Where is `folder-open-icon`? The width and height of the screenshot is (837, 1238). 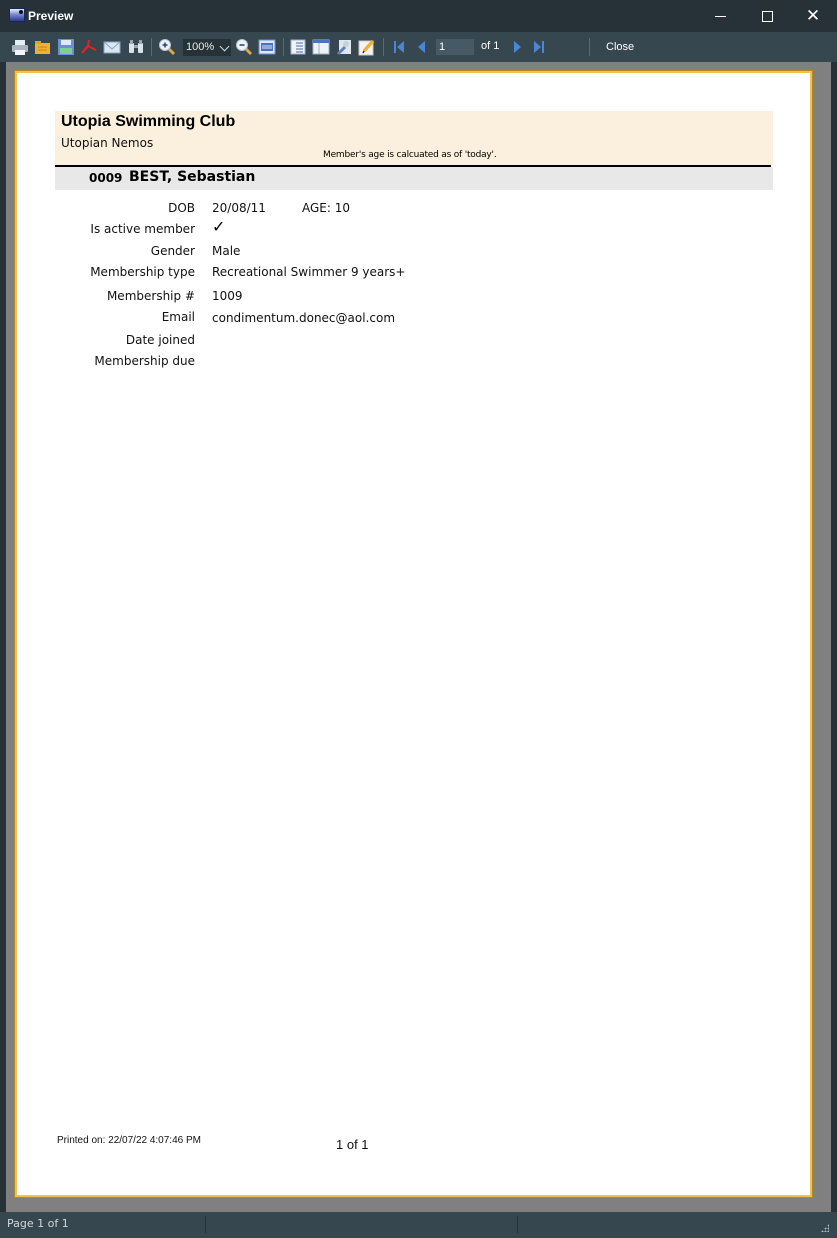
folder-open-icon is located at coordinates (42, 47).